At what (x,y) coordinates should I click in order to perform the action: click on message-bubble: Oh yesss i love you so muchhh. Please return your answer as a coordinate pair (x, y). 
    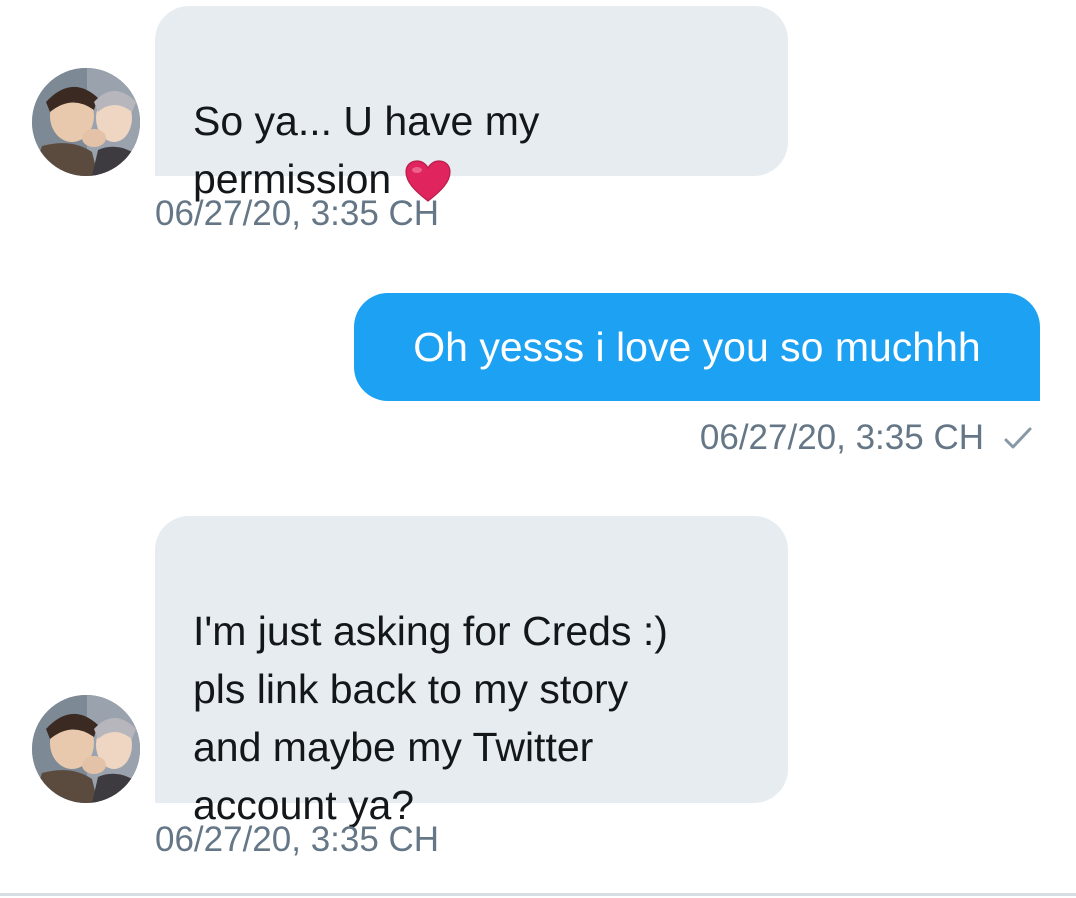
    Looking at the image, I should click on (697, 347).